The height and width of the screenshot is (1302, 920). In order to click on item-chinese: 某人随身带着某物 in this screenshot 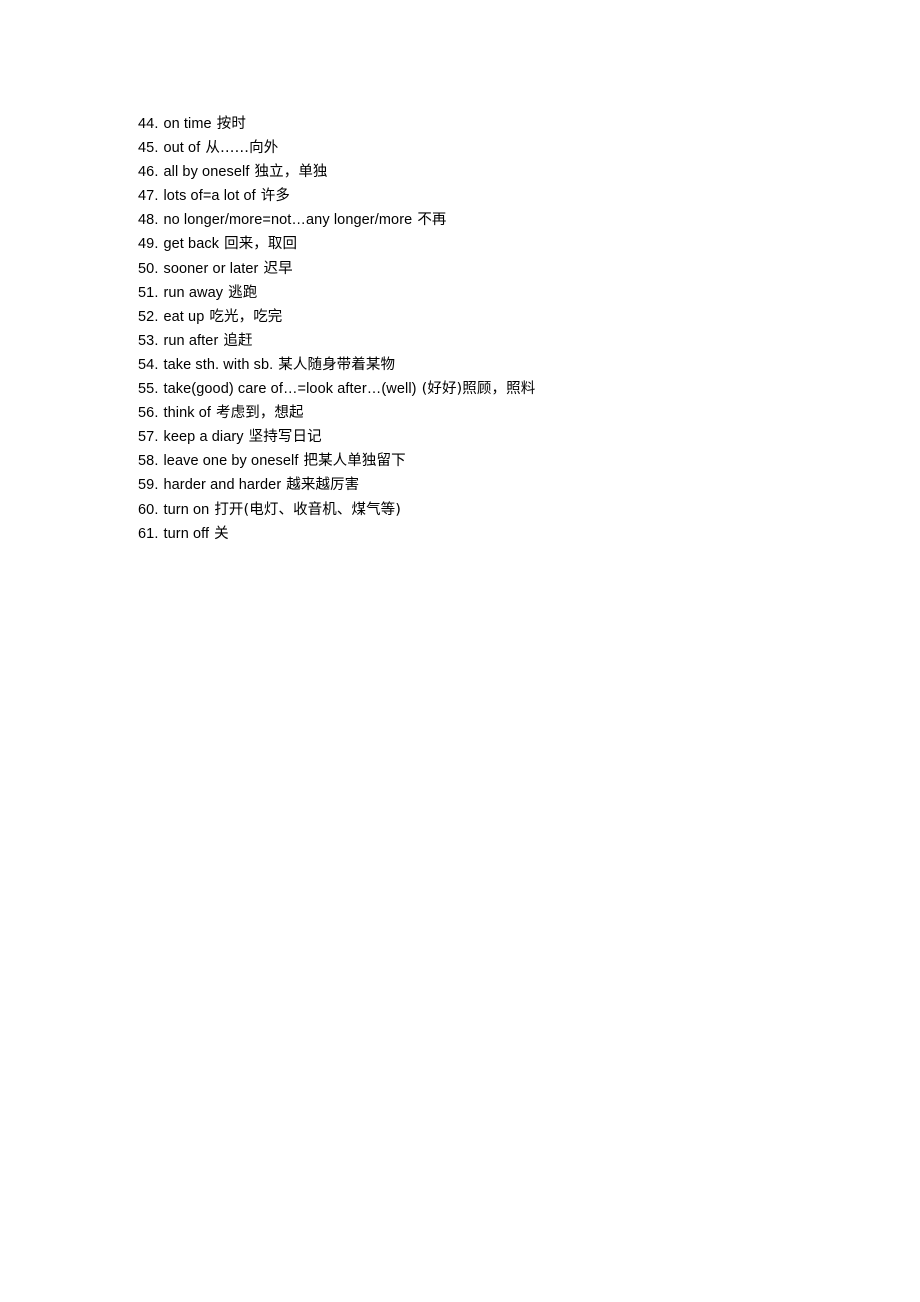, I will do `click(337, 364)`.